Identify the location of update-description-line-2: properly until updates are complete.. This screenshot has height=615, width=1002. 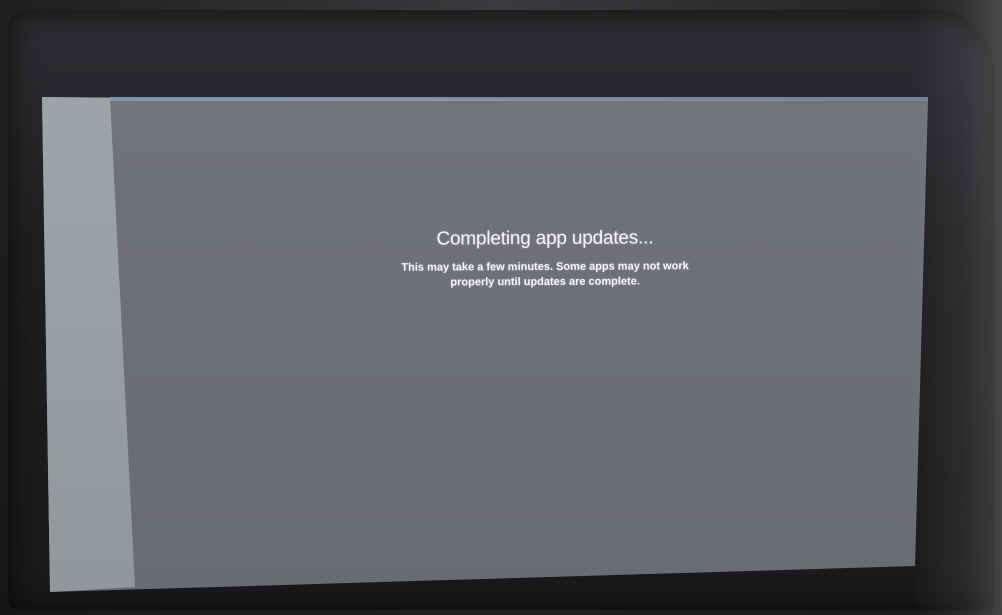
(545, 282).